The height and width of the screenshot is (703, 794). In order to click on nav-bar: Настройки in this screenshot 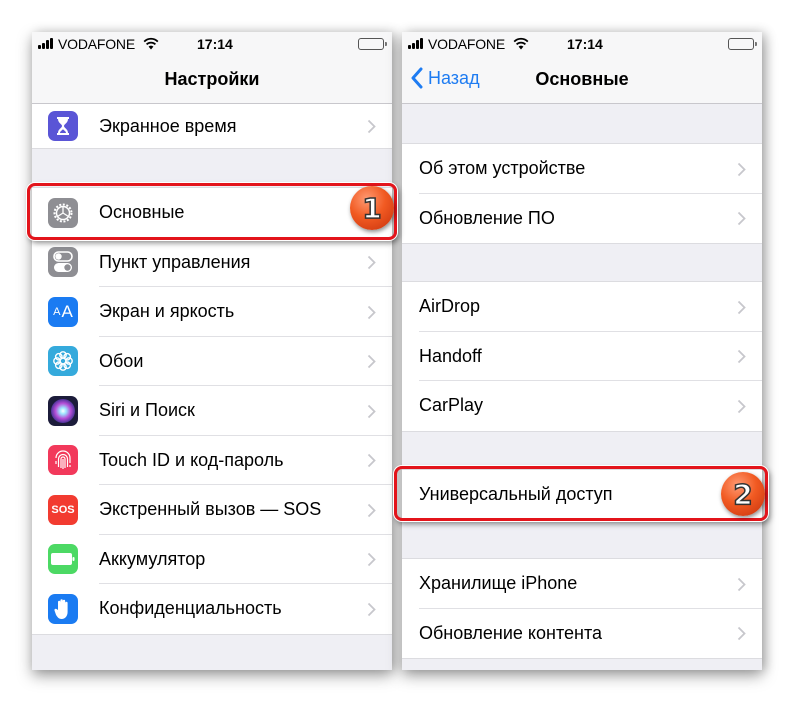, I will do `click(212, 80)`.